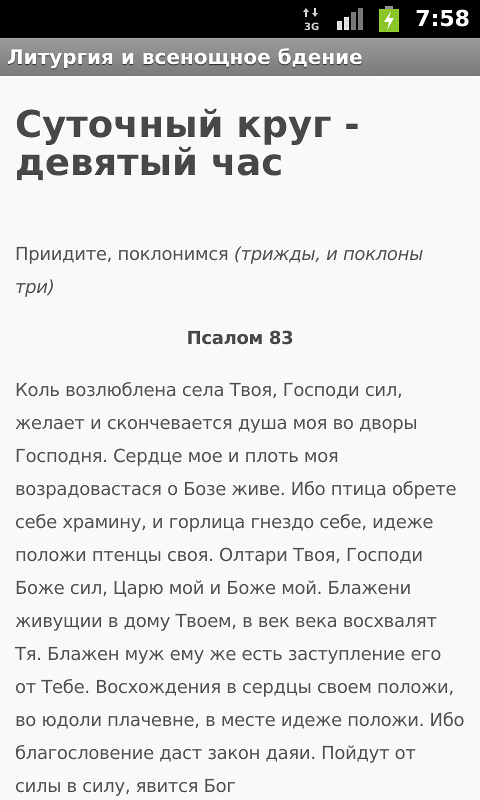 The height and width of the screenshot is (800, 480). Describe the element at coordinates (350, 19) in the screenshot. I see `signal-icon` at that location.